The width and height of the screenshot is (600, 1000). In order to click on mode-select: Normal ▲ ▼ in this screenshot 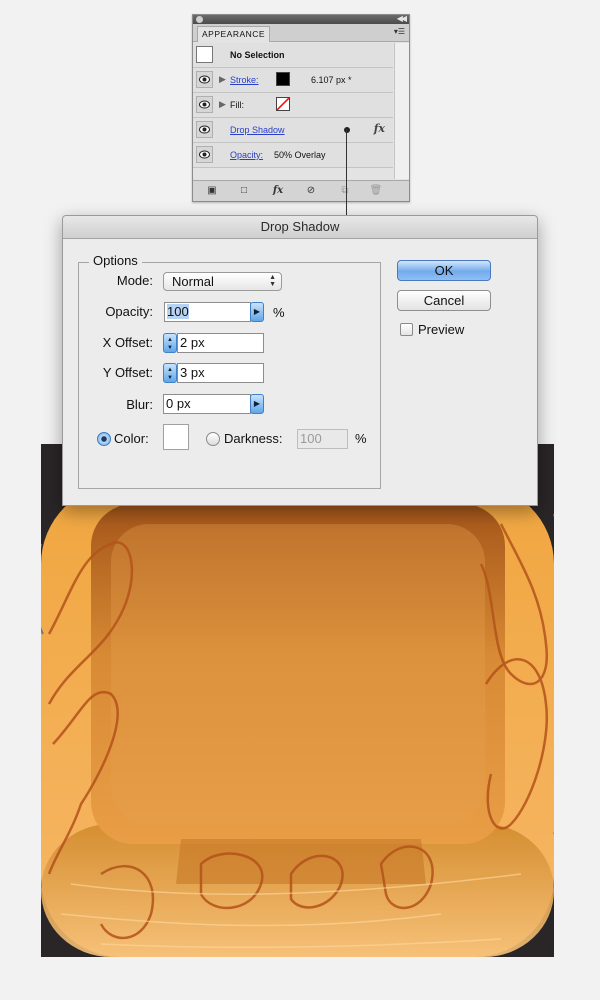, I will do `click(222, 281)`.